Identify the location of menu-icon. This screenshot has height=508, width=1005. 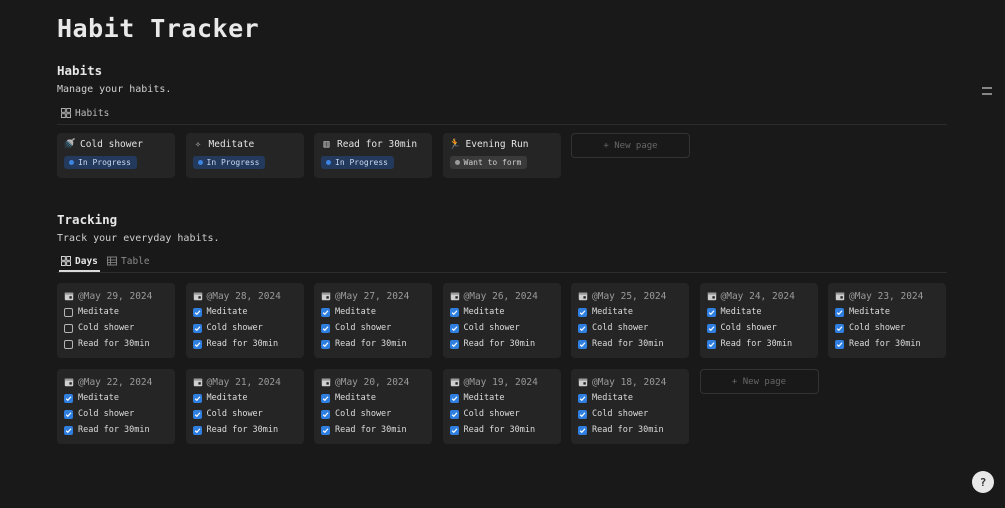
(987, 91).